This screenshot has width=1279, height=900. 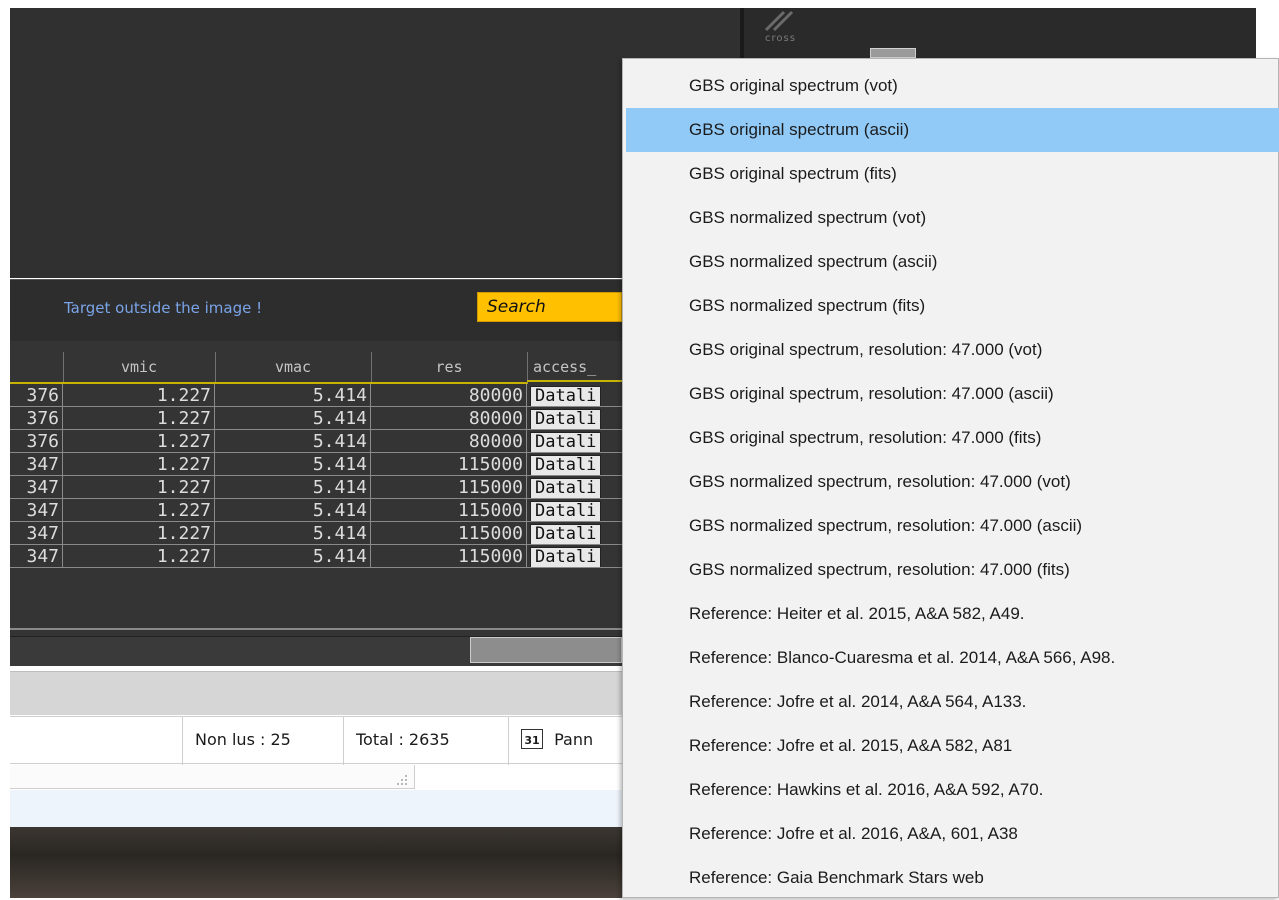 I want to click on unread-count: Non lus : 25, so click(x=268, y=741).